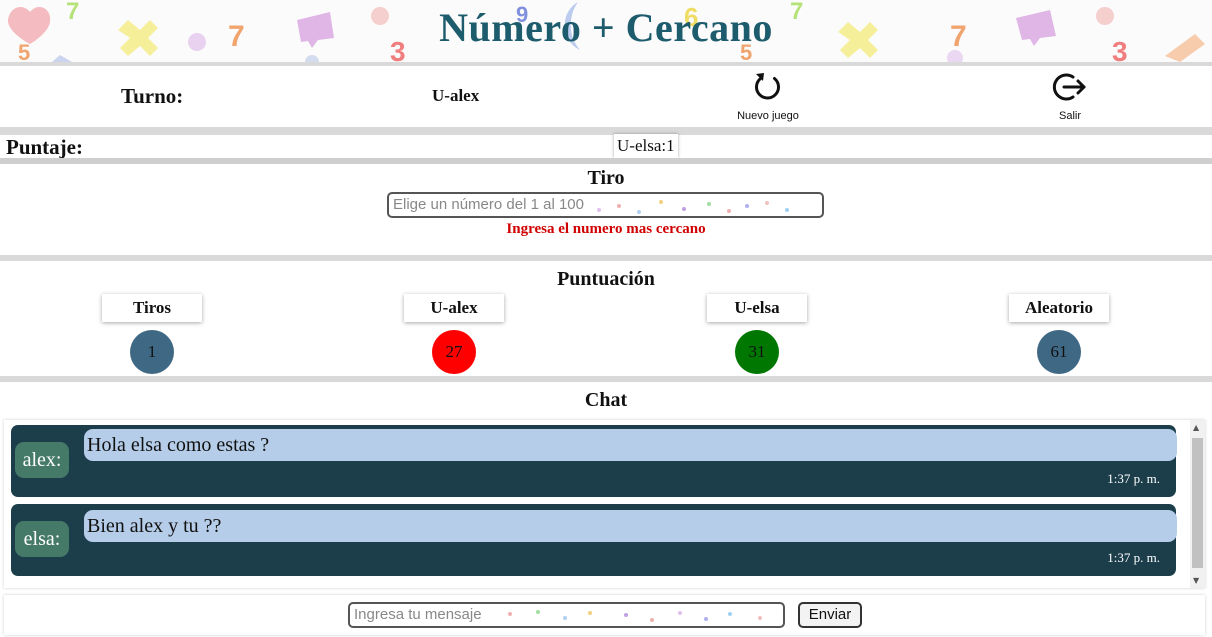  What do you see at coordinates (606, 178) in the screenshot?
I see `tiro-title: Tiro` at bounding box center [606, 178].